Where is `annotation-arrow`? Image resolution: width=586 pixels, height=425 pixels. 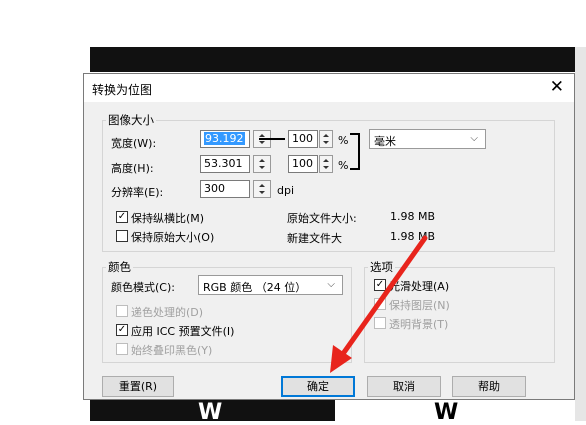
annotation-arrow is located at coordinates (379, 304).